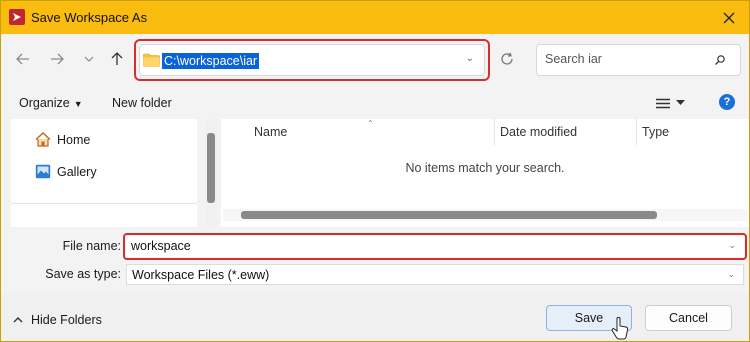 Image resolution: width=750 pixels, height=342 pixels. I want to click on caret-down-icon: ▼, so click(78, 104).